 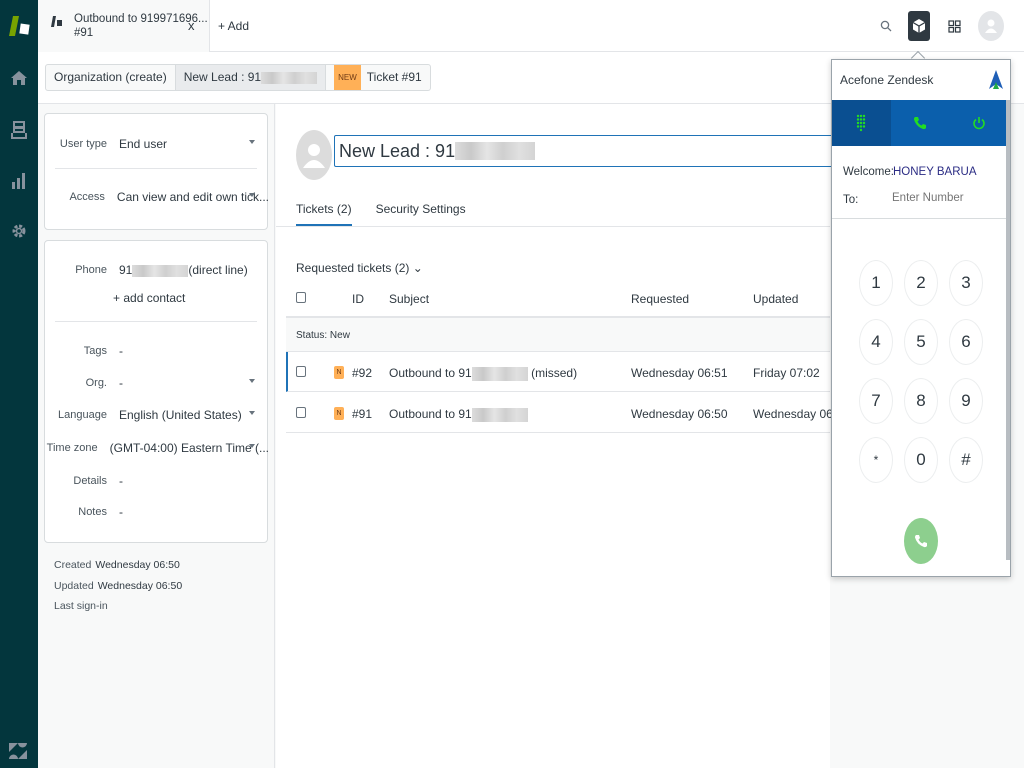 I want to click on user-avatar-icon, so click(x=991, y=26).